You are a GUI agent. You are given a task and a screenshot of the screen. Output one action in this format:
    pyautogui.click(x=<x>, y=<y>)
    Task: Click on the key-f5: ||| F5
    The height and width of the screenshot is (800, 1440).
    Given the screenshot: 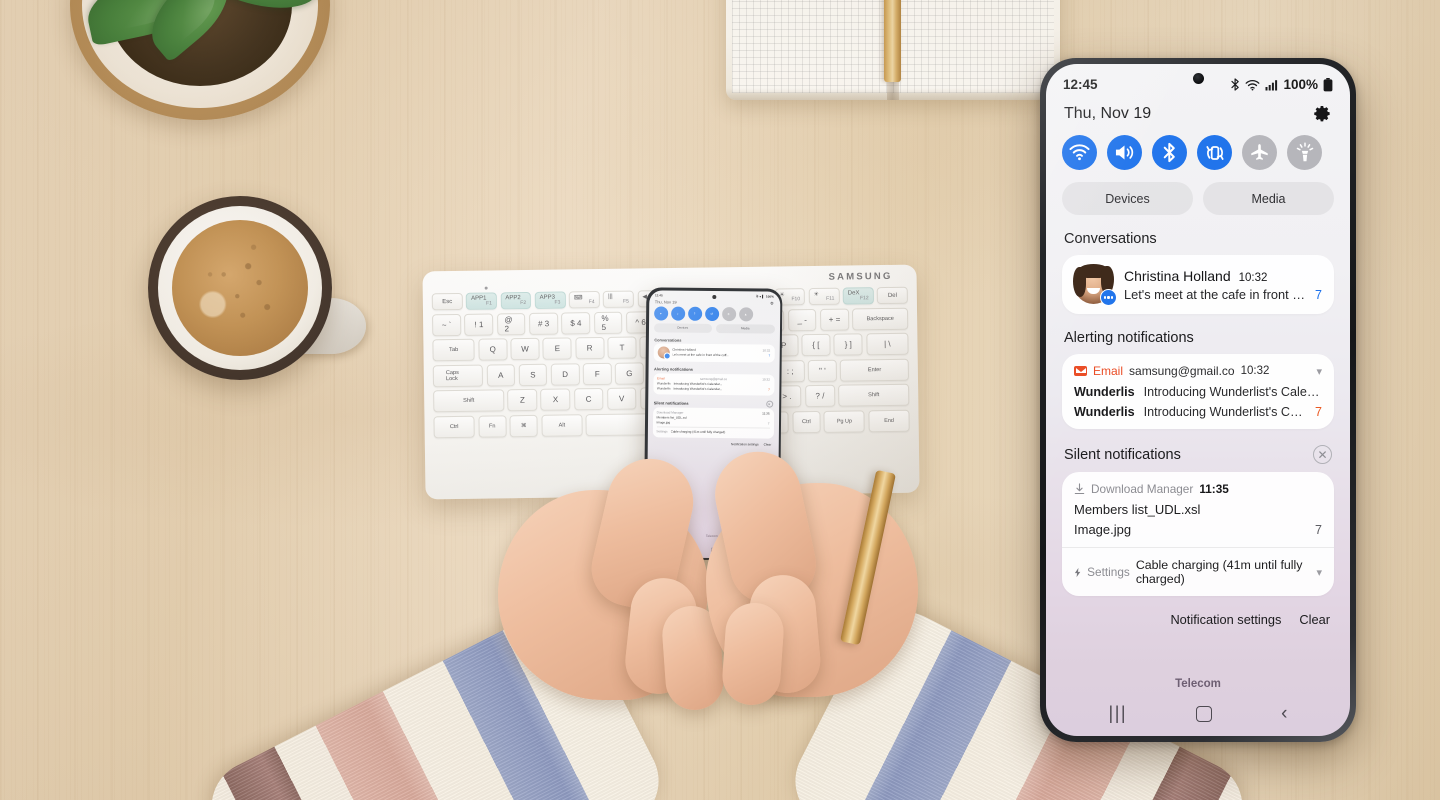 What is the action you would take?
    pyautogui.click(x=618, y=299)
    